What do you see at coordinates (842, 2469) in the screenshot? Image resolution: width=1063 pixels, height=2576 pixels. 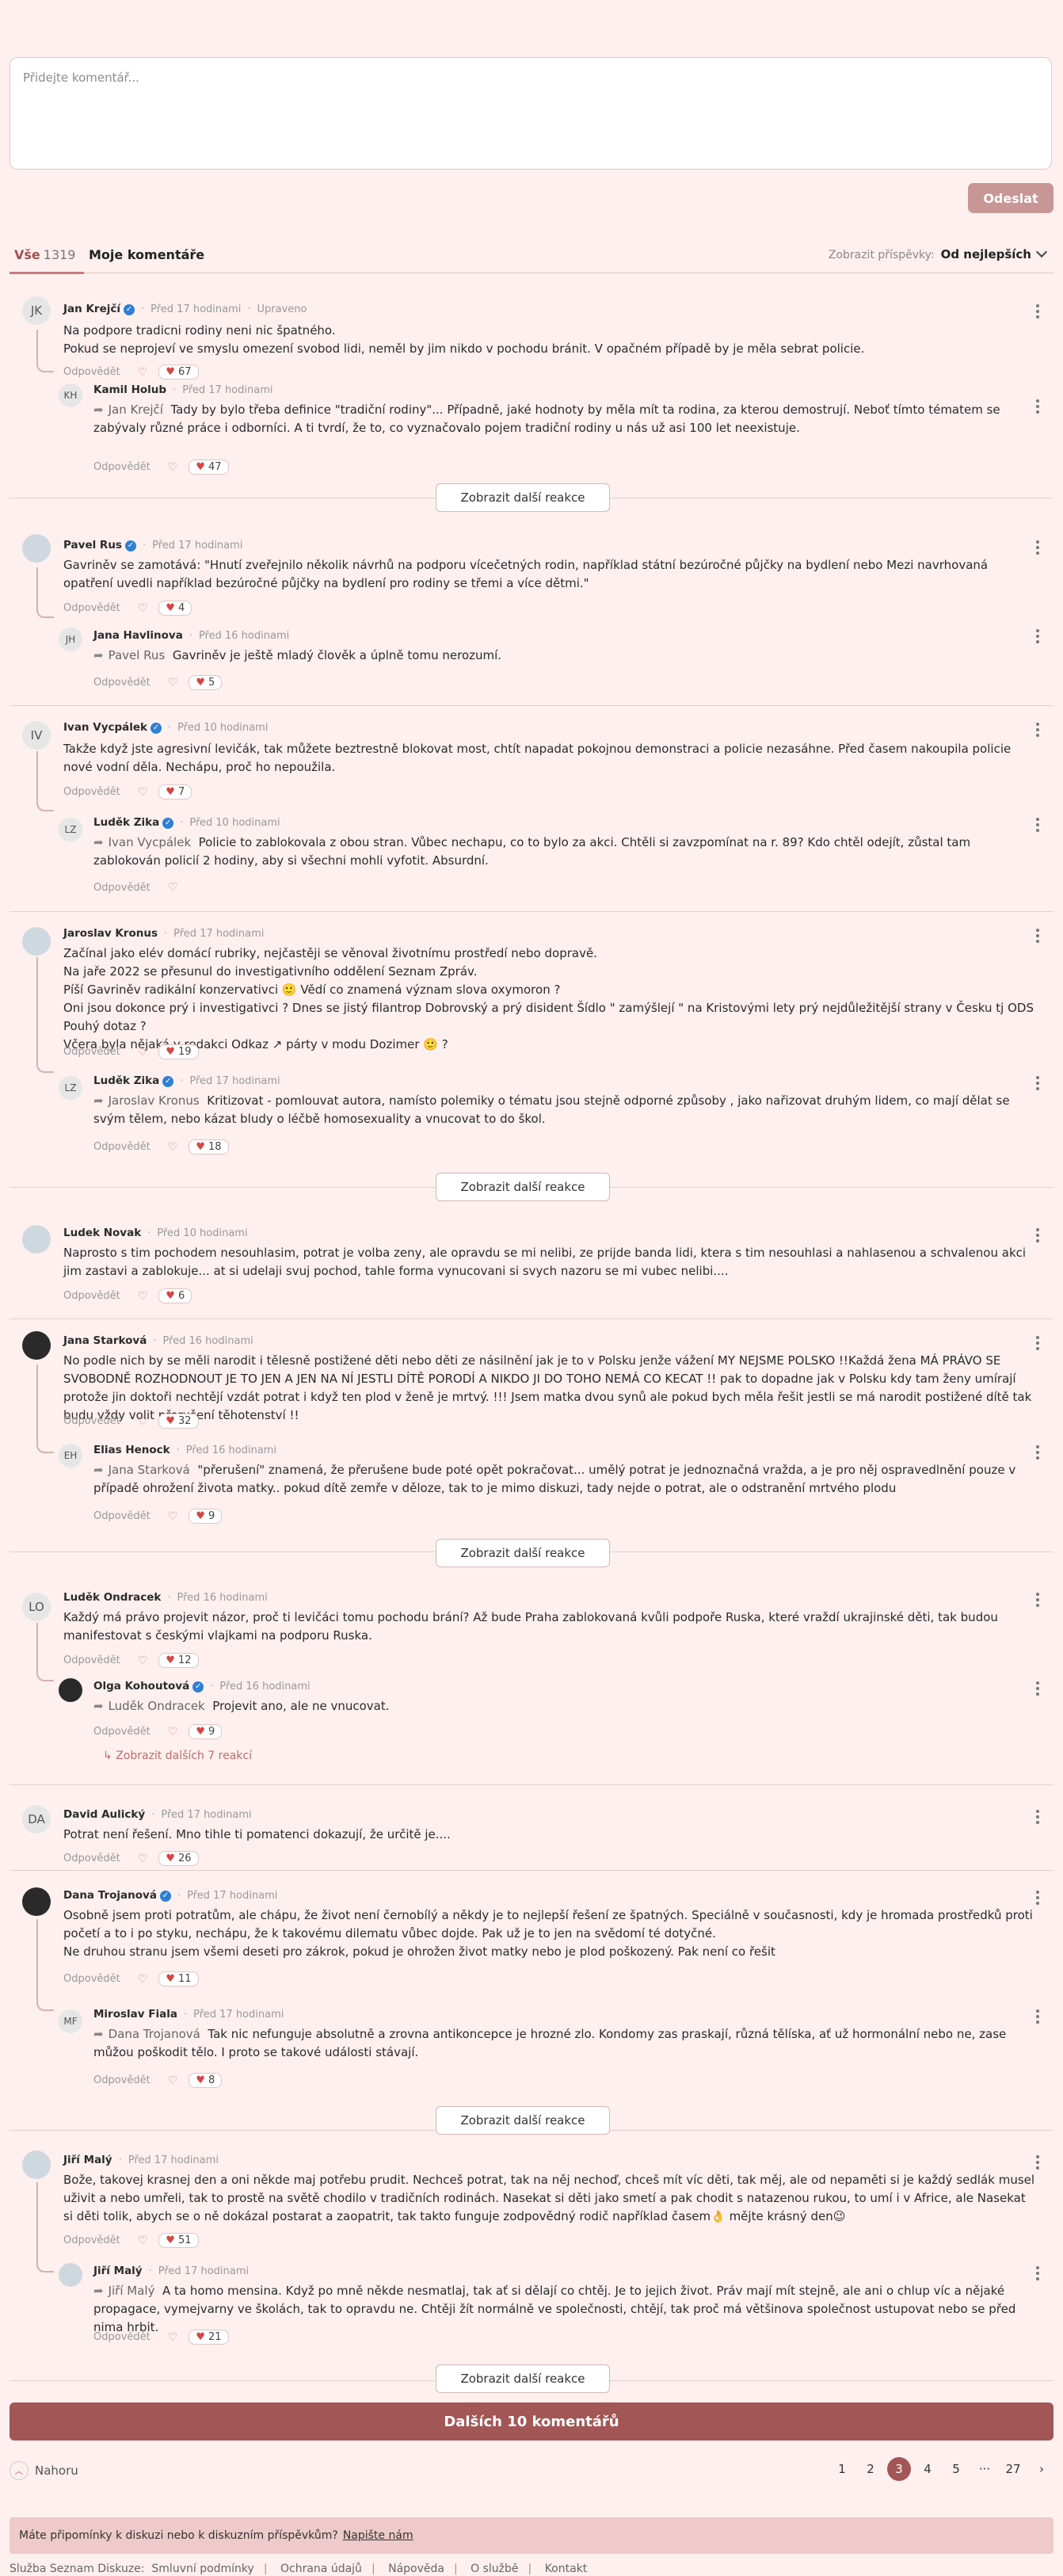 I see `page-link: 1` at bounding box center [842, 2469].